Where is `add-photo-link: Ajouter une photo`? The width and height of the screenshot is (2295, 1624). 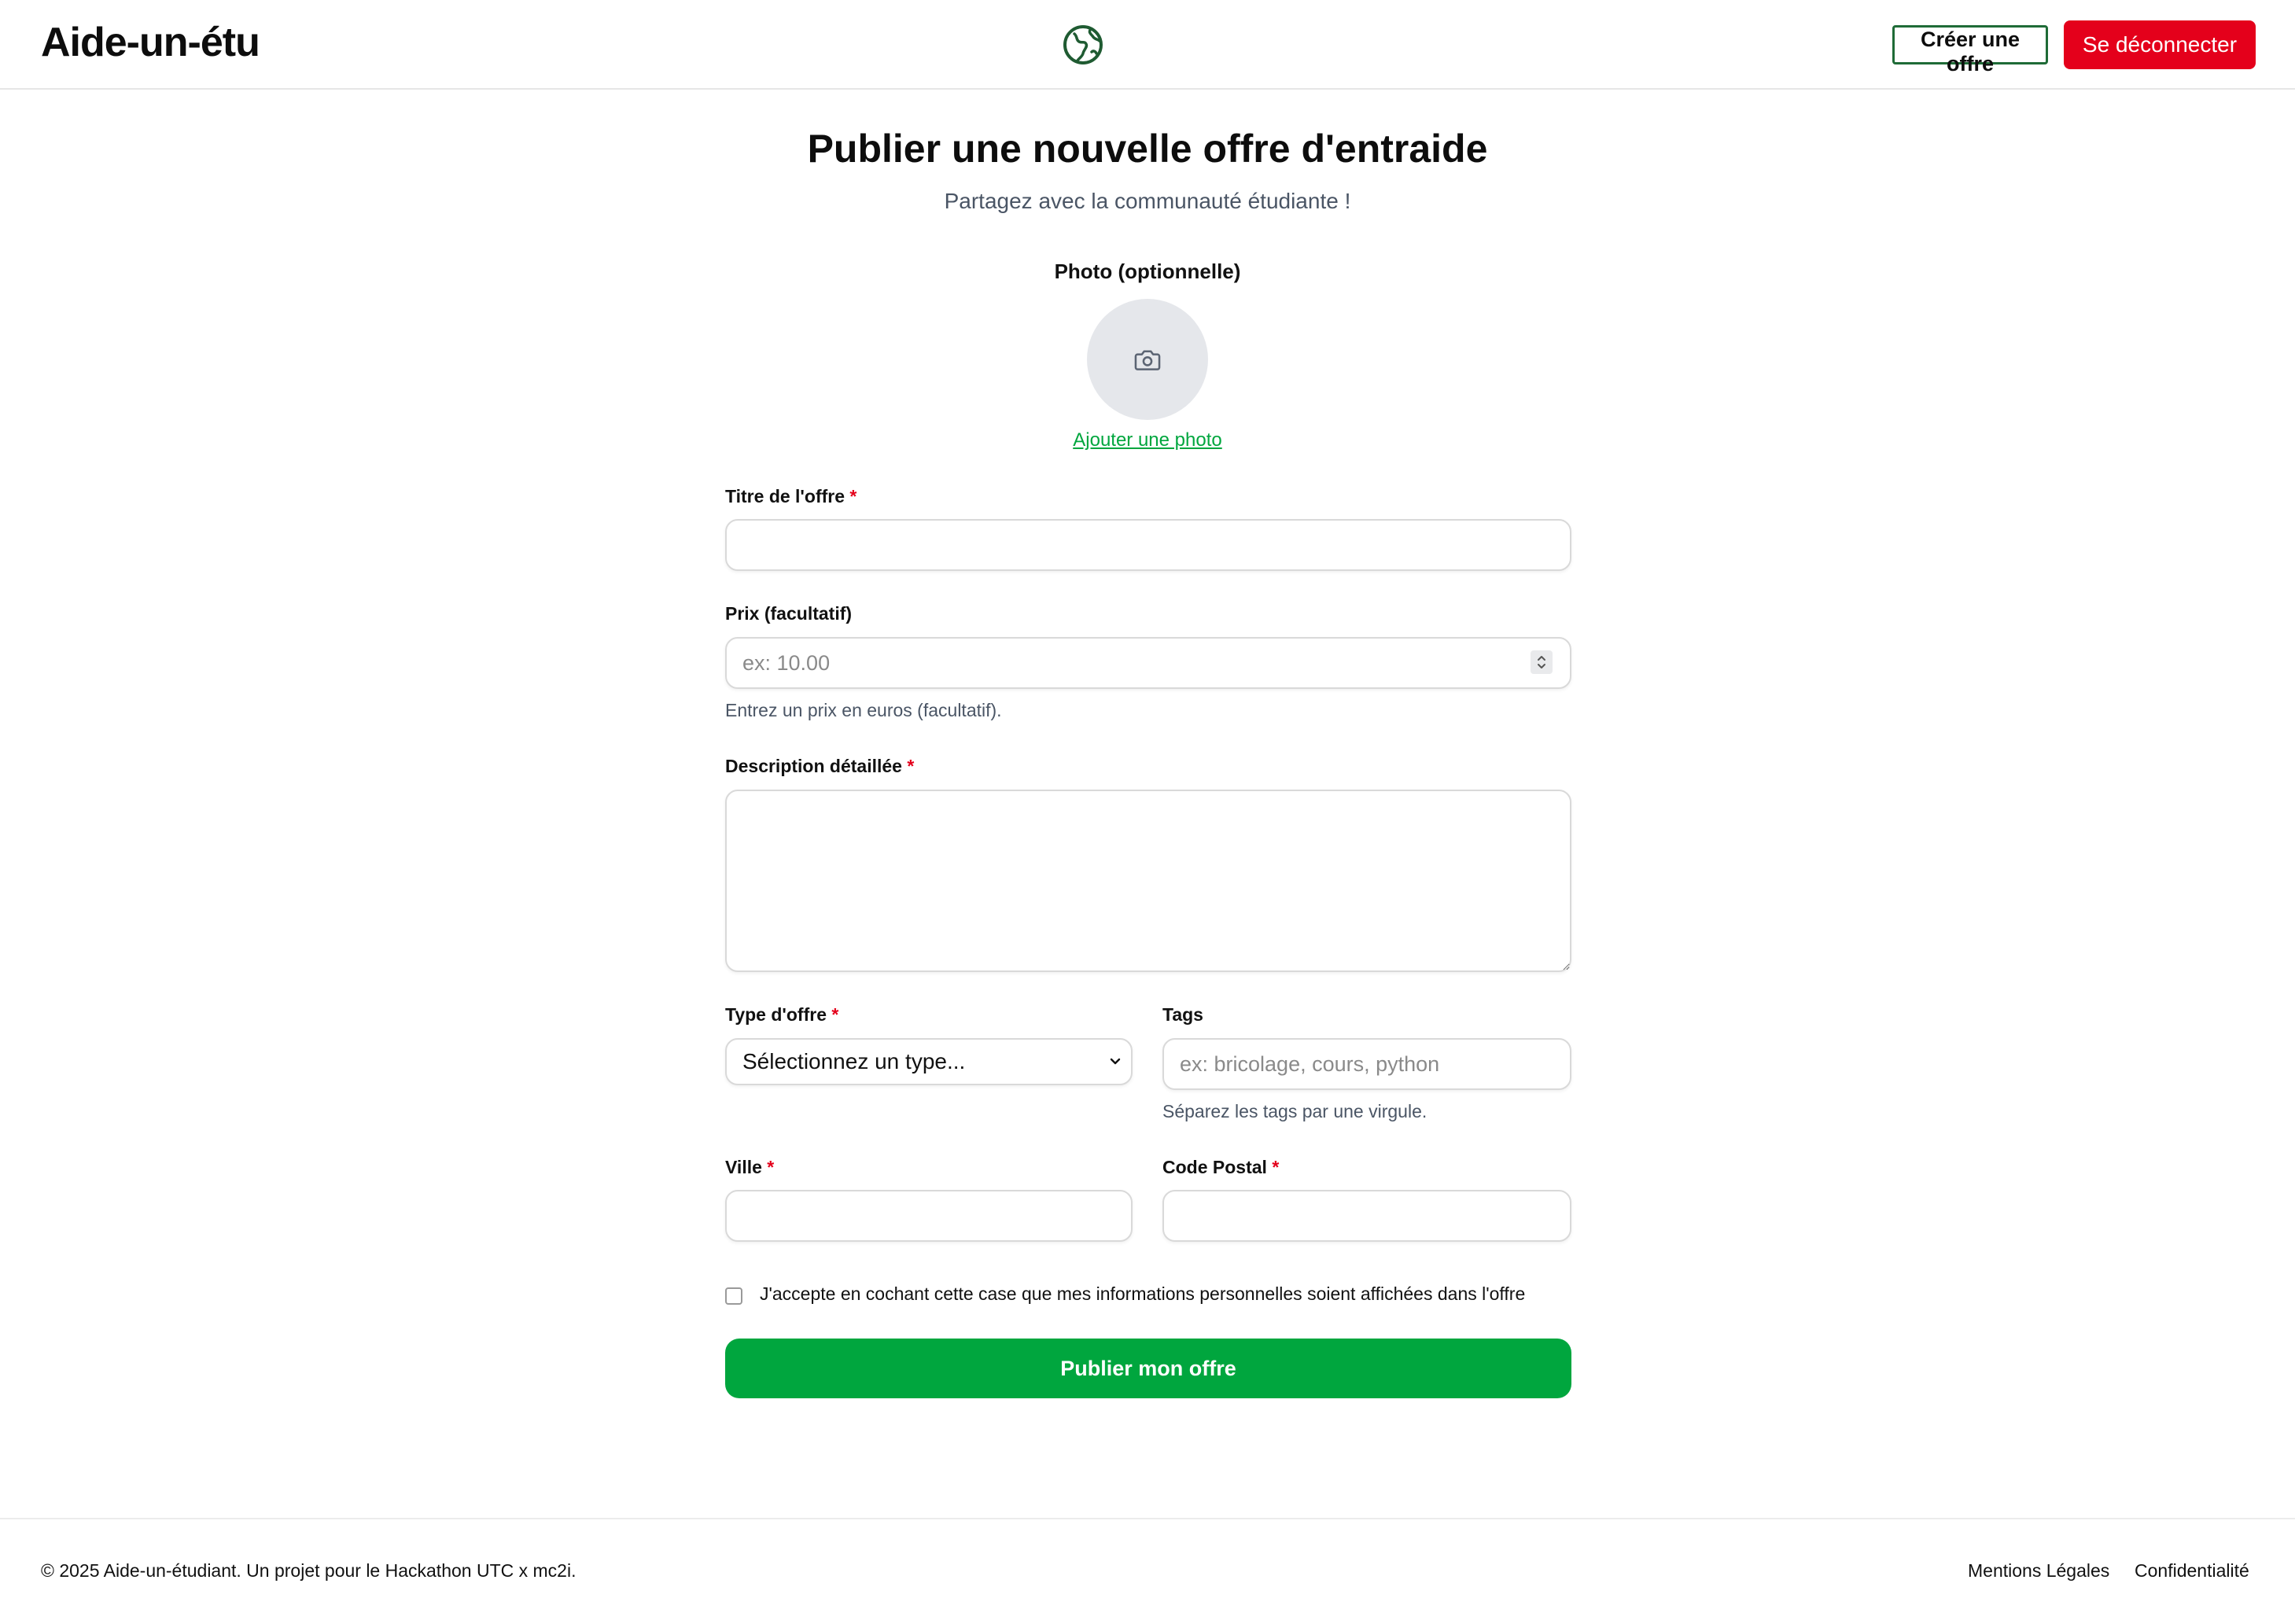
add-photo-link: Ajouter une photo is located at coordinates (1147, 440).